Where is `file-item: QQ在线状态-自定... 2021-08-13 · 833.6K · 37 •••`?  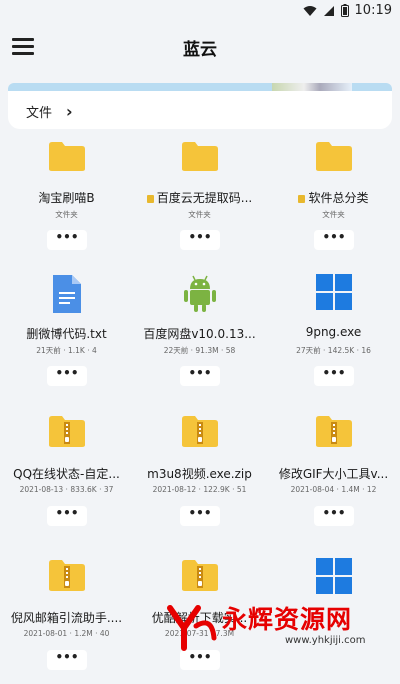
file-item: QQ在线状态-自定... 2021-08-13 · 833.6K · 37 ••• is located at coordinates (66, 475).